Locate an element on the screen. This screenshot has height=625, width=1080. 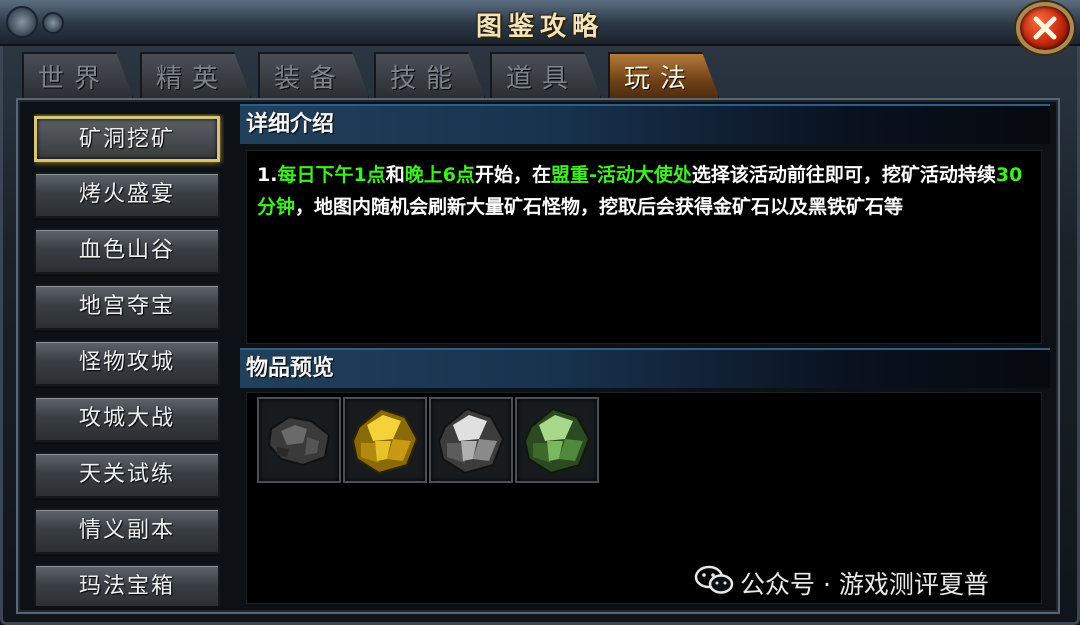
tab-world: 世界 is located at coordinates (78, 76).